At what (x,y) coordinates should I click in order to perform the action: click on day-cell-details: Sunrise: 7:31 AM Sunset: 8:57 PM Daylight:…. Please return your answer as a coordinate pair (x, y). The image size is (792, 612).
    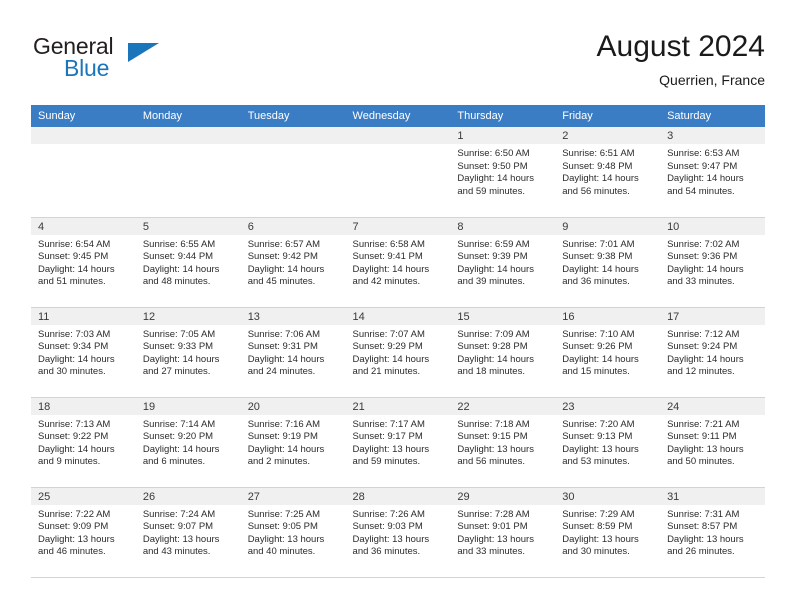
    Looking at the image, I should click on (712, 532).